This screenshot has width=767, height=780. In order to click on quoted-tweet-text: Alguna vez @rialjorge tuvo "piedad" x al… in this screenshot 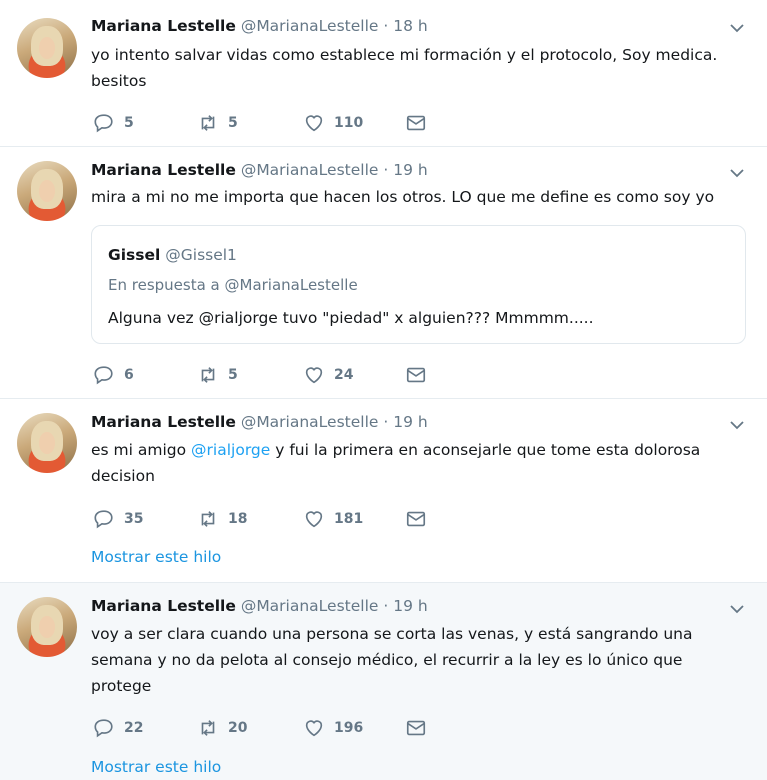, I will do `click(351, 318)`.